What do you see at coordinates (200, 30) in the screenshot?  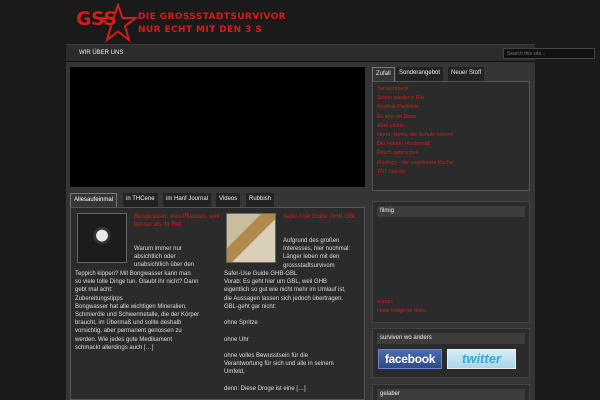 I see `site-tagline-line2: NUR ECHT MIT DEN 3 S` at bounding box center [200, 30].